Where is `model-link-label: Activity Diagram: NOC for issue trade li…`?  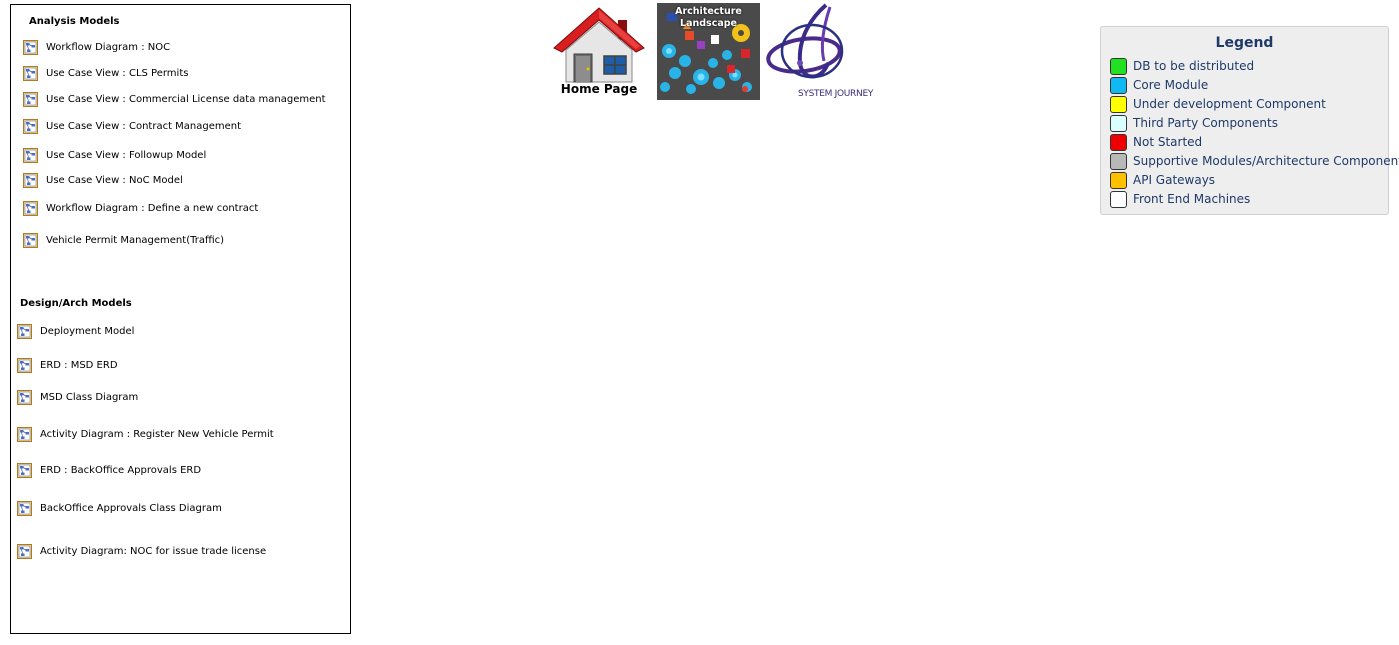
model-link-label: Activity Diagram: NOC for issue trade li… is located at coordinates (153, 551).